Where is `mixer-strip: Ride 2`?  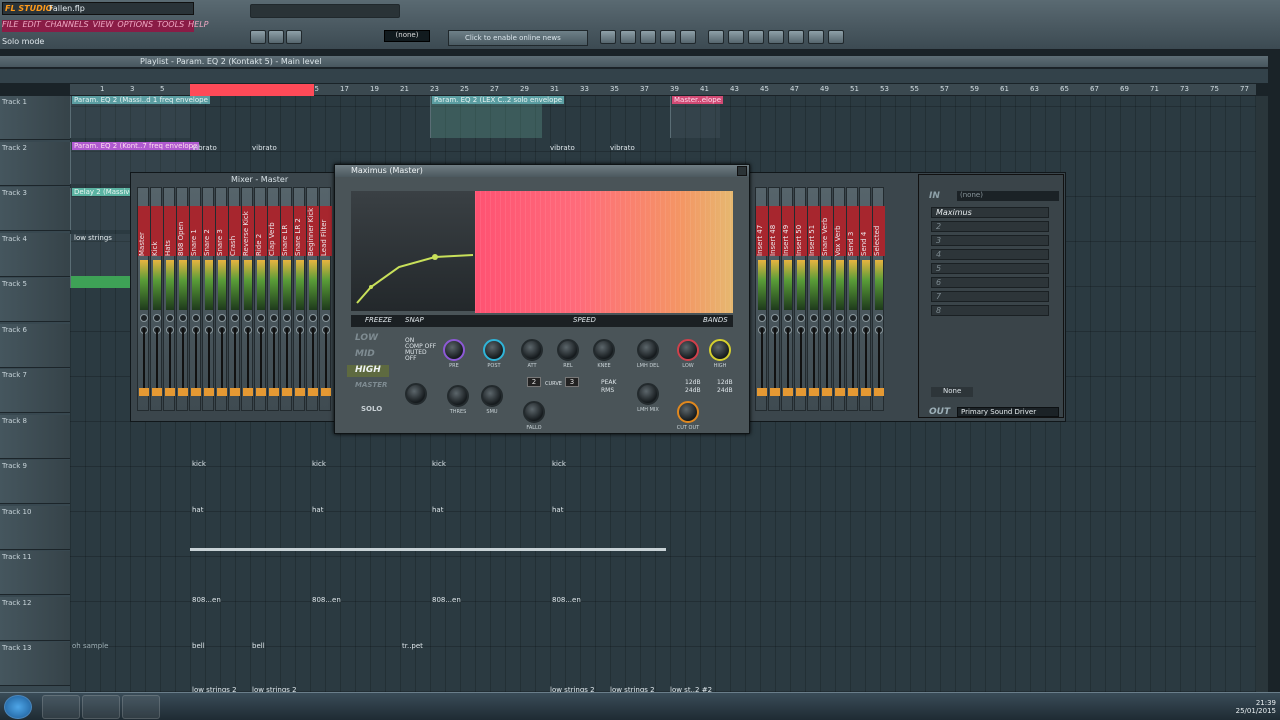 mixer-strip: Ride 2 is located at coordinates (260, 299).